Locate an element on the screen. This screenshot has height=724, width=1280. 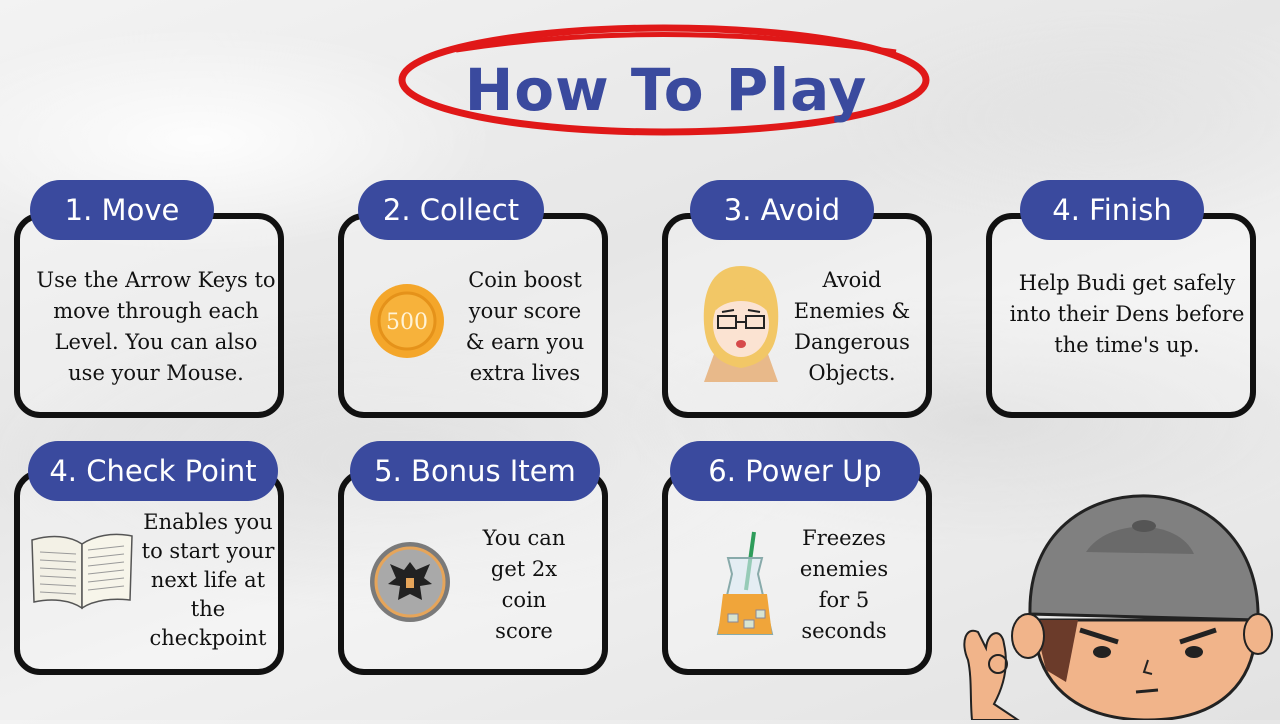
text-avoid: Avoid Enemies & Dangerous Objects. is located at coordinates (852, 326).